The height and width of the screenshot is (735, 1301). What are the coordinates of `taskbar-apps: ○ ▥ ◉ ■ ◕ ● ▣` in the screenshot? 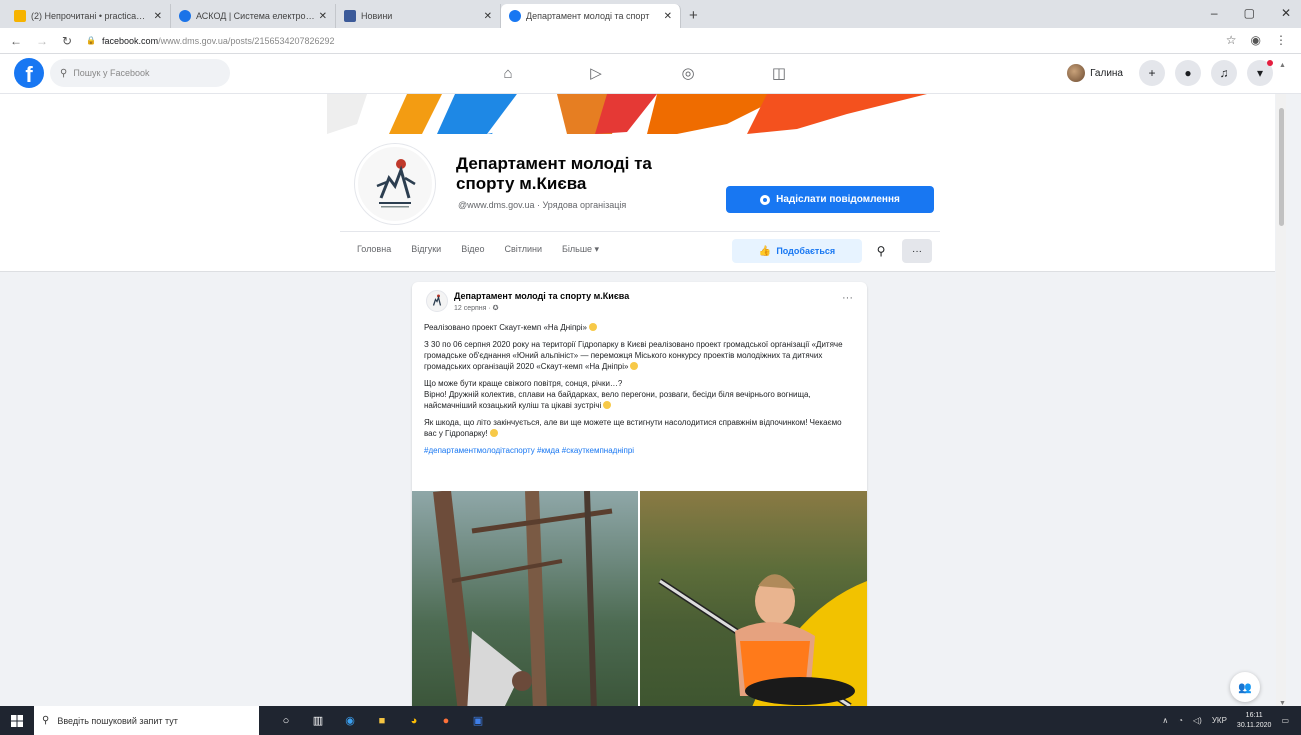 It's located at (382, 721).